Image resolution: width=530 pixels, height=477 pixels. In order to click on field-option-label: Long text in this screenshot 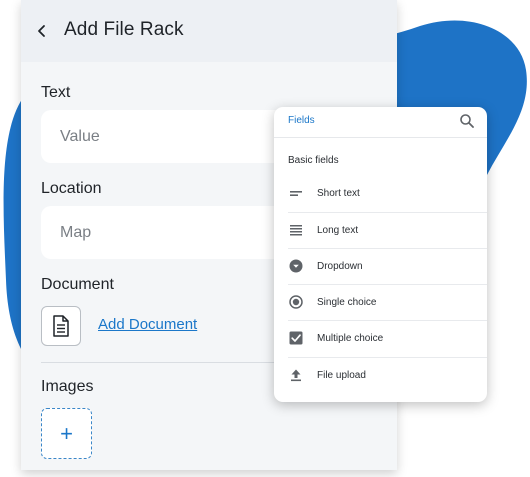, I will do `click(338, 230)`.